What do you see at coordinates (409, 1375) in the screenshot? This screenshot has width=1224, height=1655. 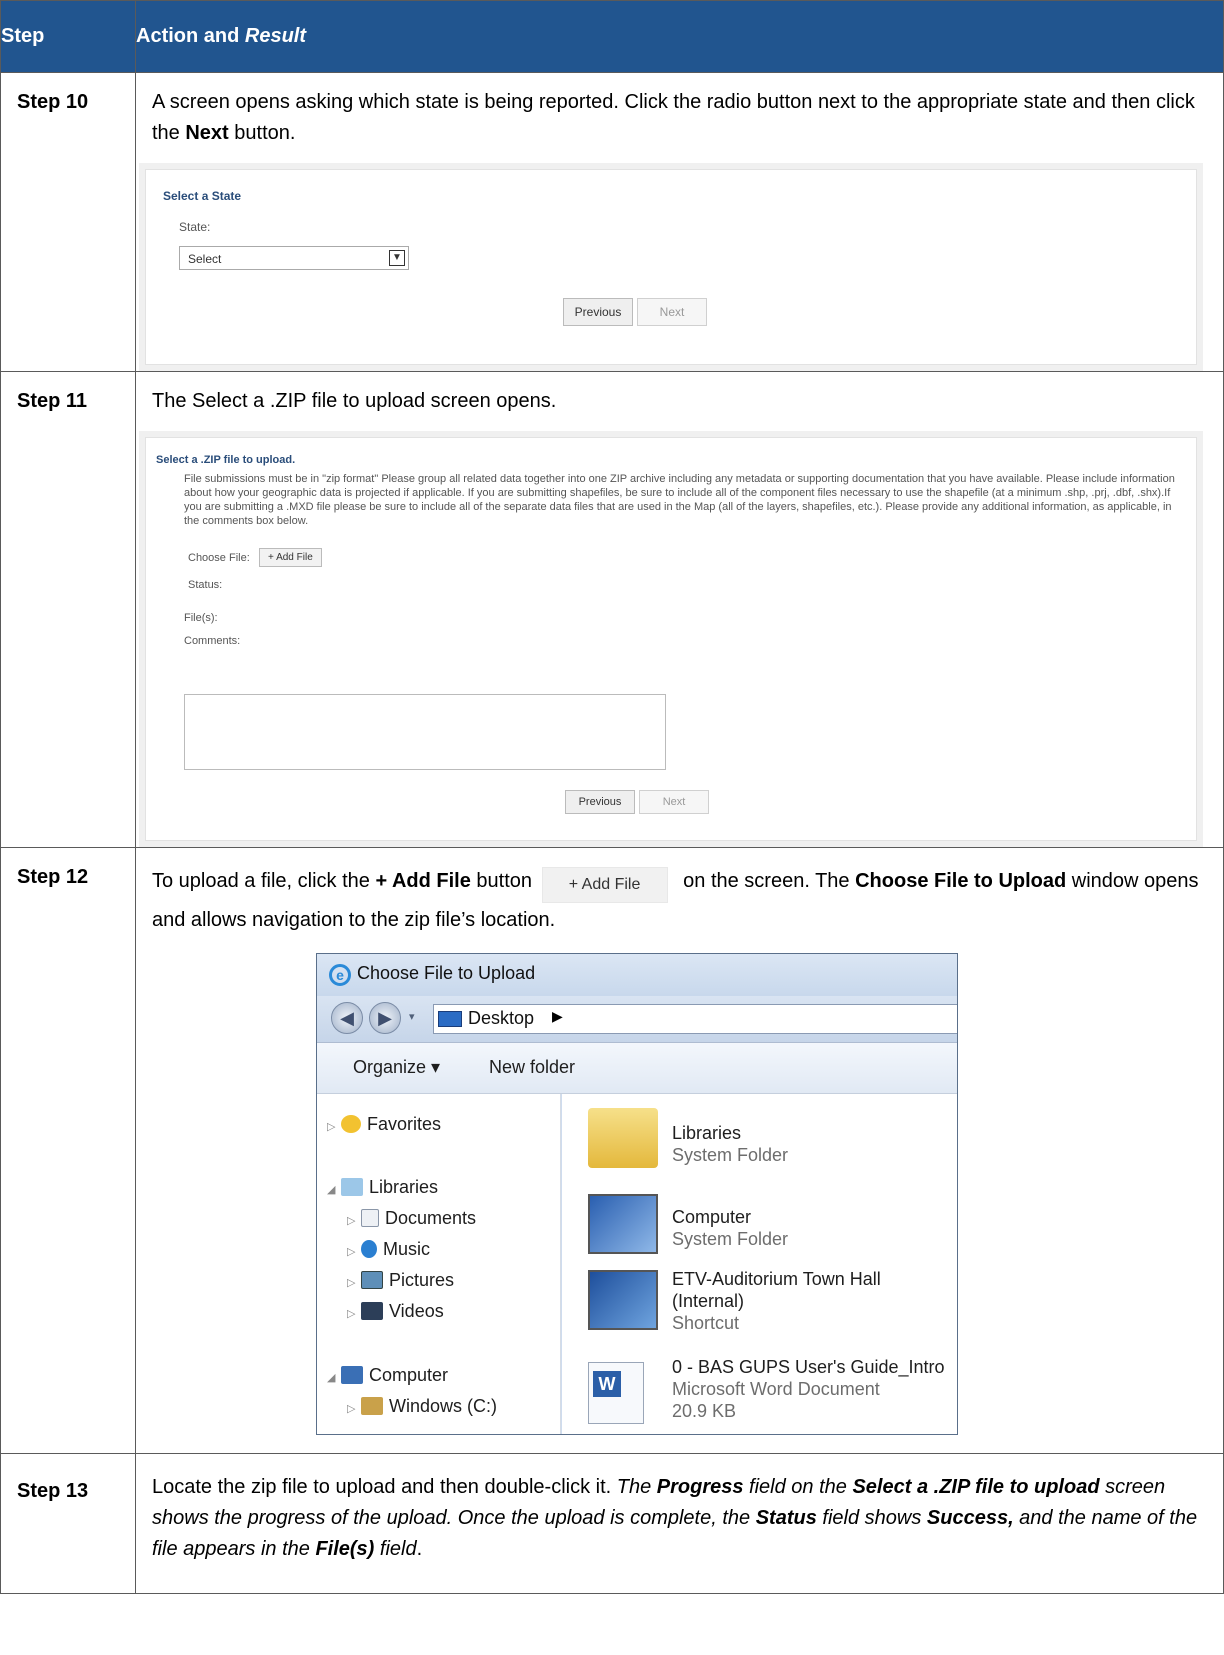 I see `tree-item-label: Computer` at bounding box center [409, 1375].